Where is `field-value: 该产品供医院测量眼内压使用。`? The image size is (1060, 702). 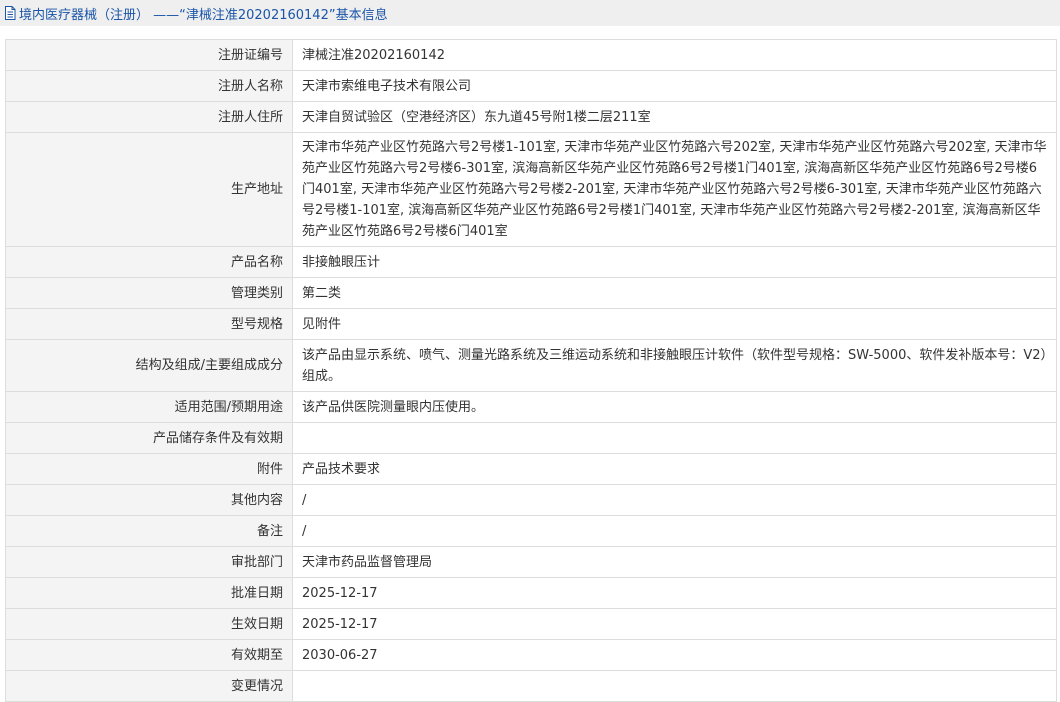 field-value: 该产品供医院测量眼内压使用。 is located at coordinates (674, 407).